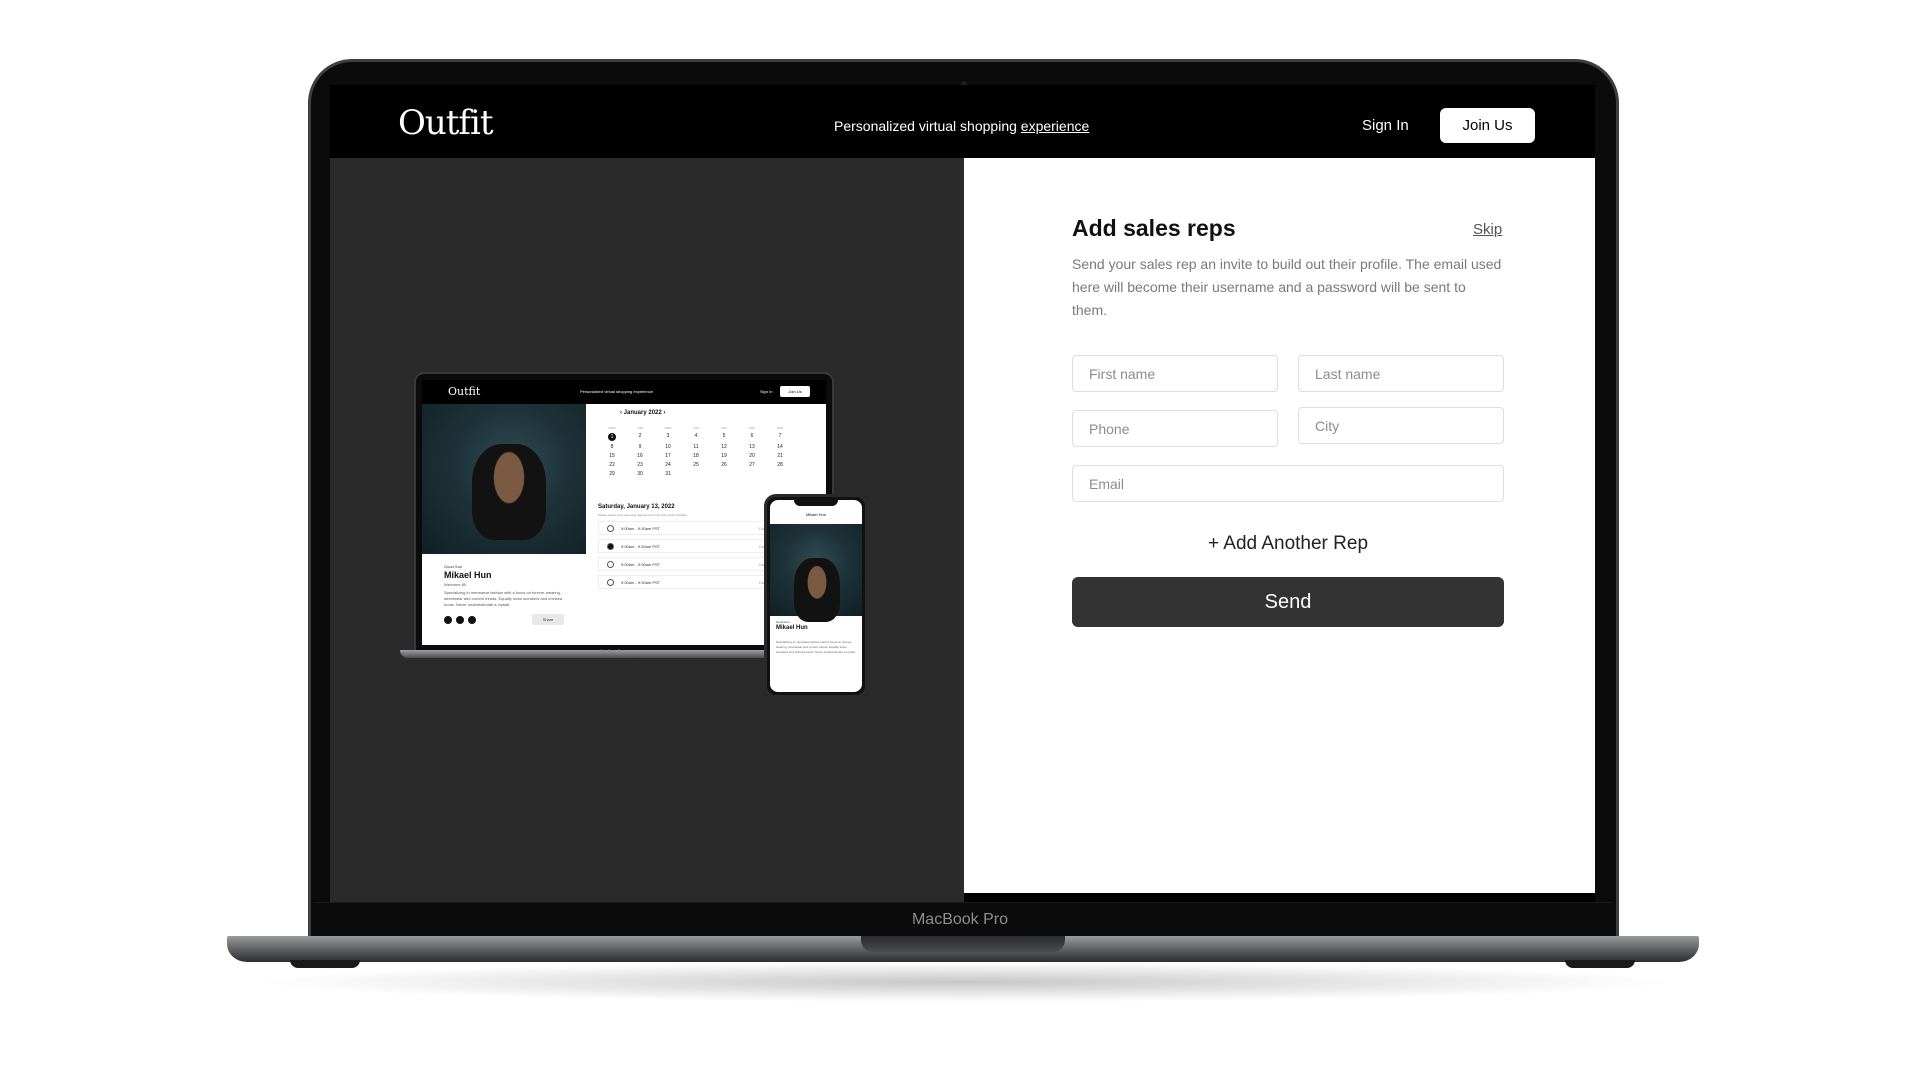 The width and height of the screenshot is (1920, 1080). What do you see at coordinates (325, 964) in the screenshot?
I see `laptop-foot-left` at bounding box center [325, 964].